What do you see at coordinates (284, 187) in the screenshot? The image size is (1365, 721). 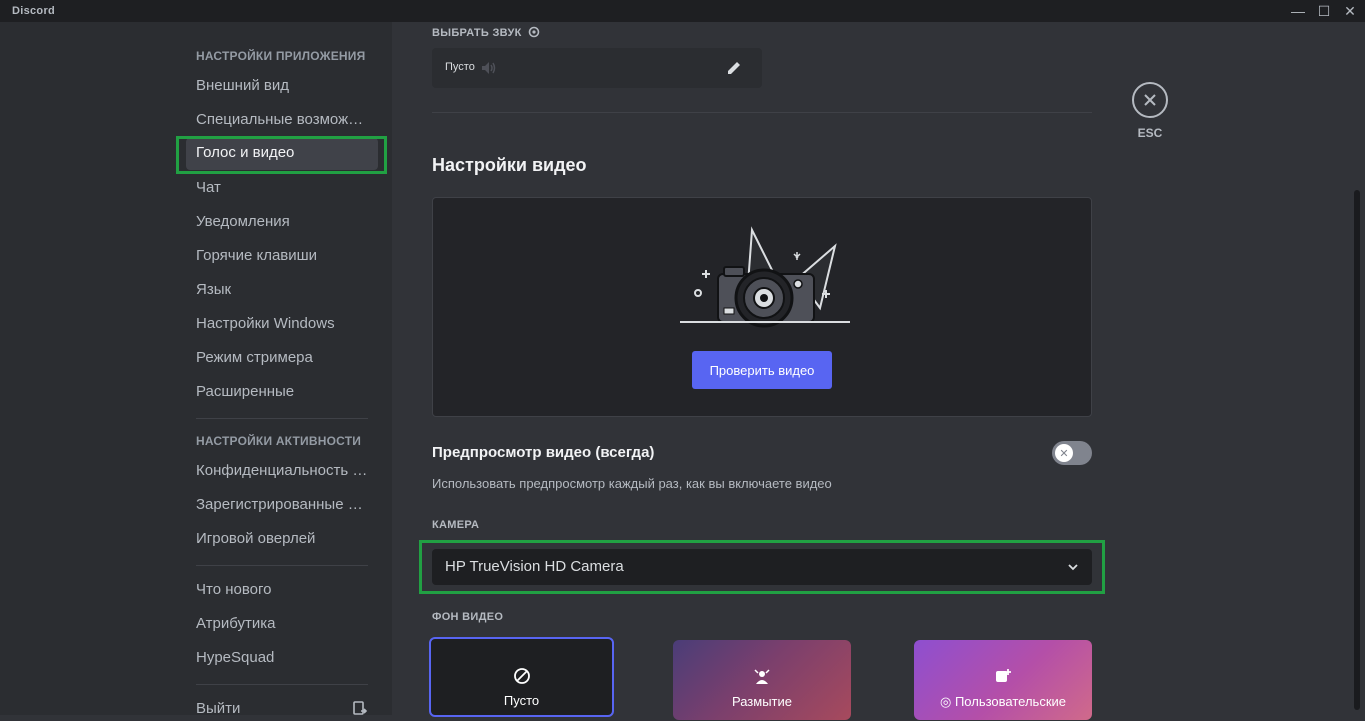 I see `sidebar-item-chat: Чат` at bounding box center [284, 187].